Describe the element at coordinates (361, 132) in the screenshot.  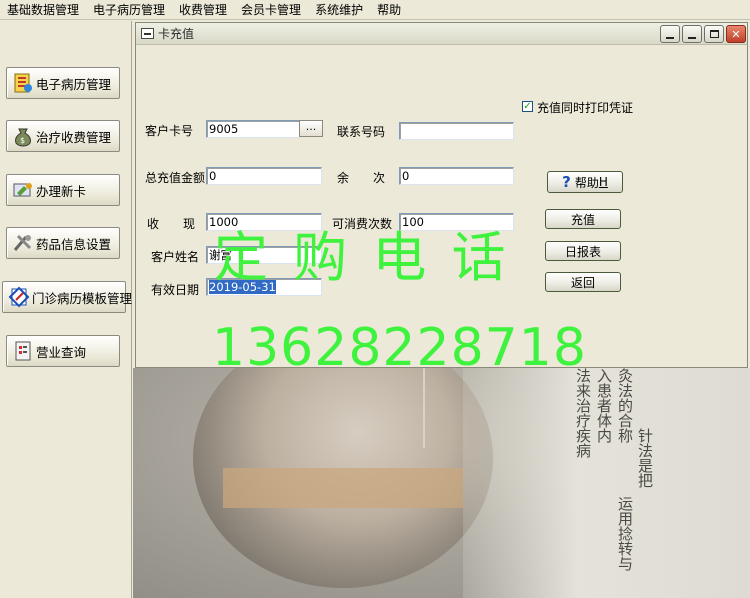
I see `phone-label: 联系号码` at that location.